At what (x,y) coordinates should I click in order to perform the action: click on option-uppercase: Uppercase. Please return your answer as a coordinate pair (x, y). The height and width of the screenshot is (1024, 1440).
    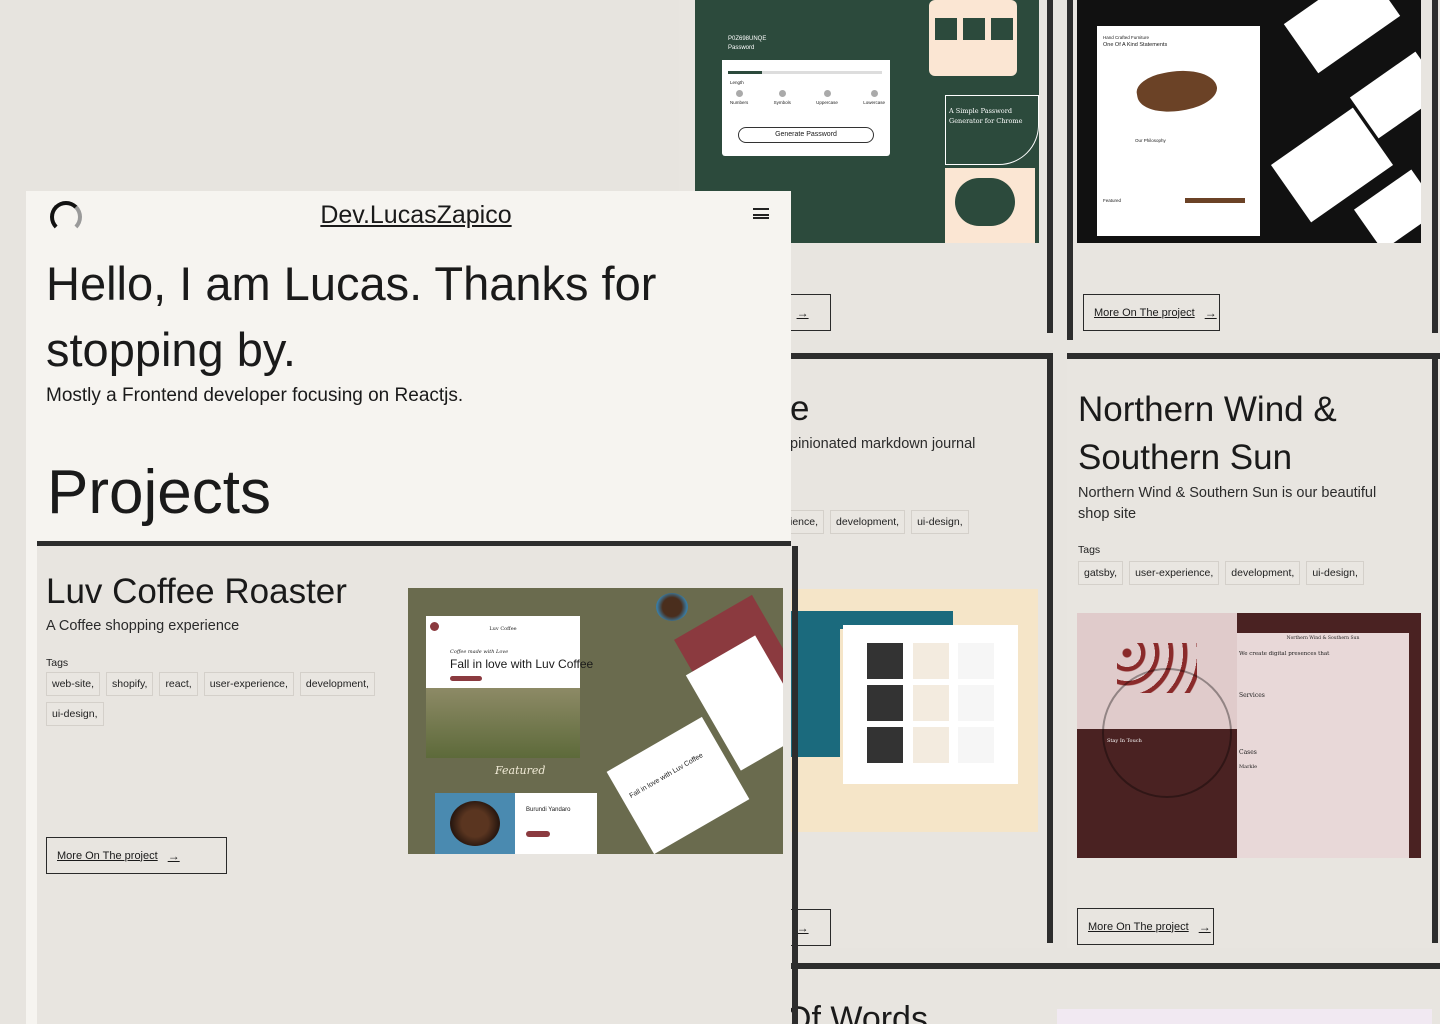
    Looking at the image, I should click on (827, 97).